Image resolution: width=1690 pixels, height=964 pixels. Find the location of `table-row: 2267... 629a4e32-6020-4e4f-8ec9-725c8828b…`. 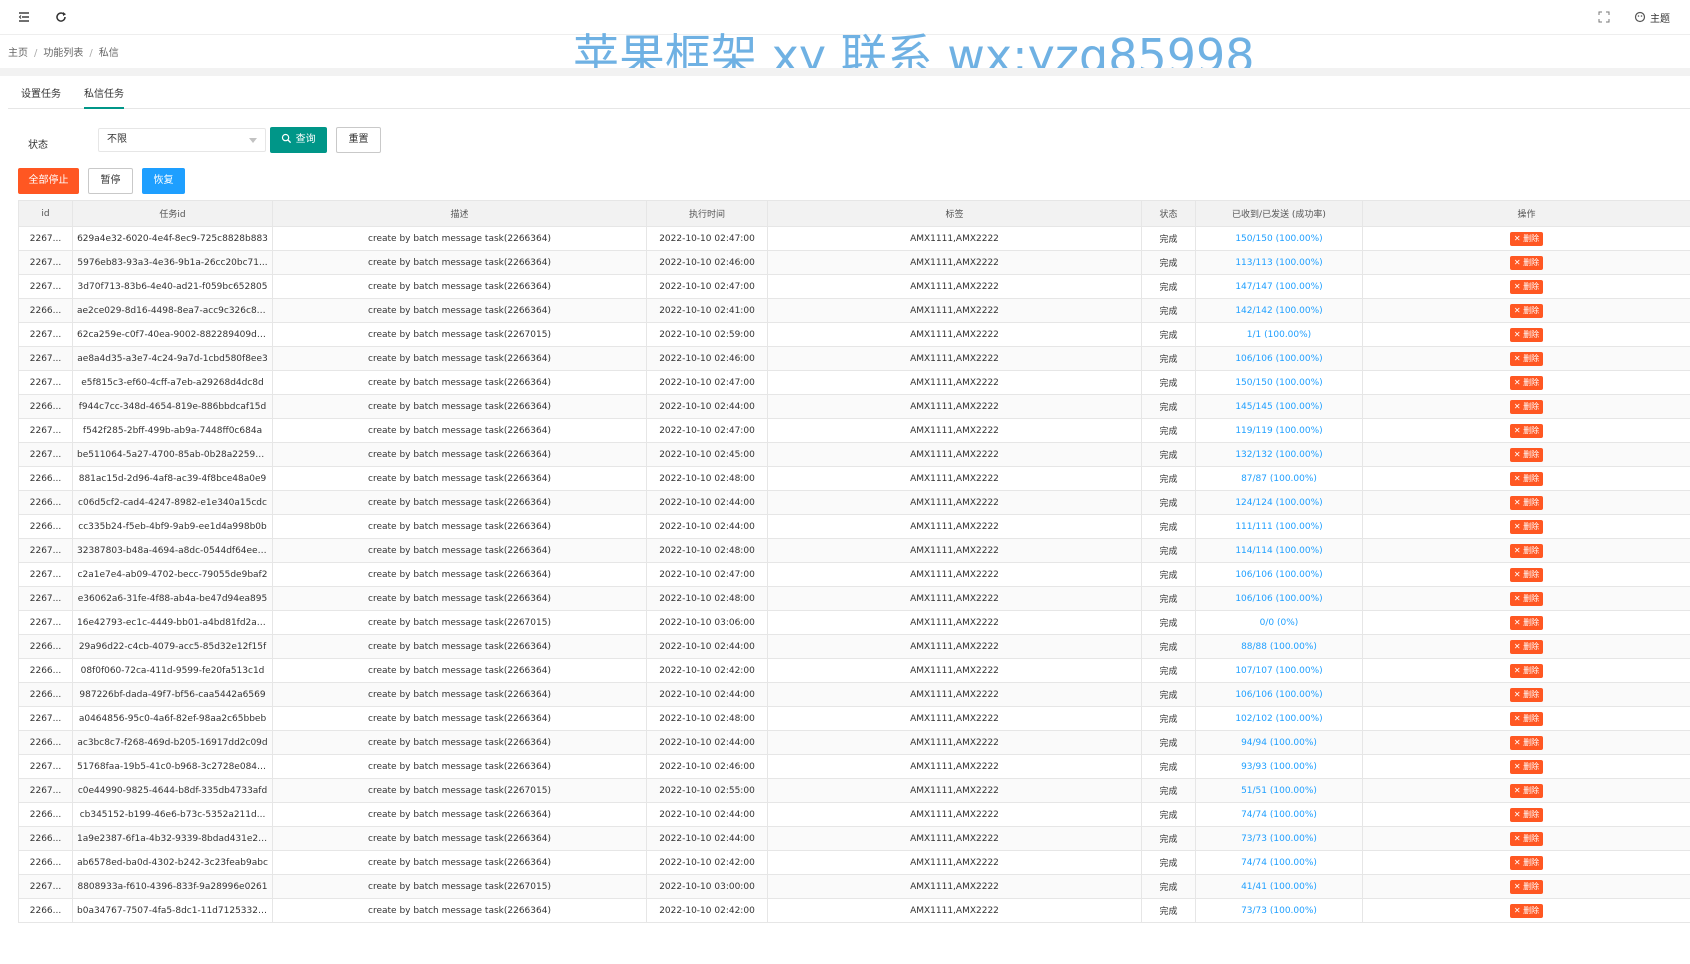

table-row: 2267... 629a4e32-6020-4e4f-8ec9-725c8828b… is located at coordinates (854, 238).